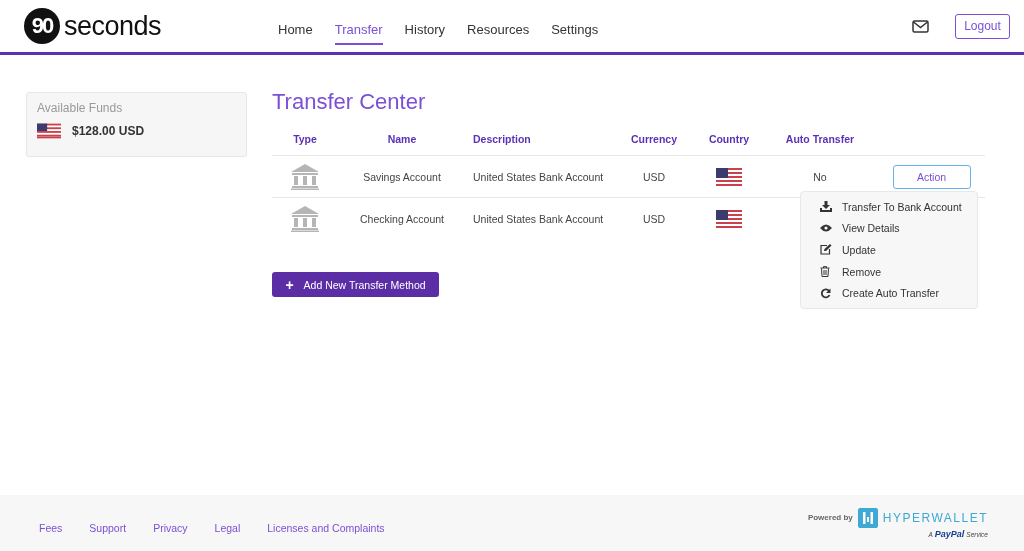 The width and height of the screenshot is (1024, 551). What do you see at coordinates (305, 139) in the screenshot?
I see `column-header: Type` at bounding box center [305, 139].